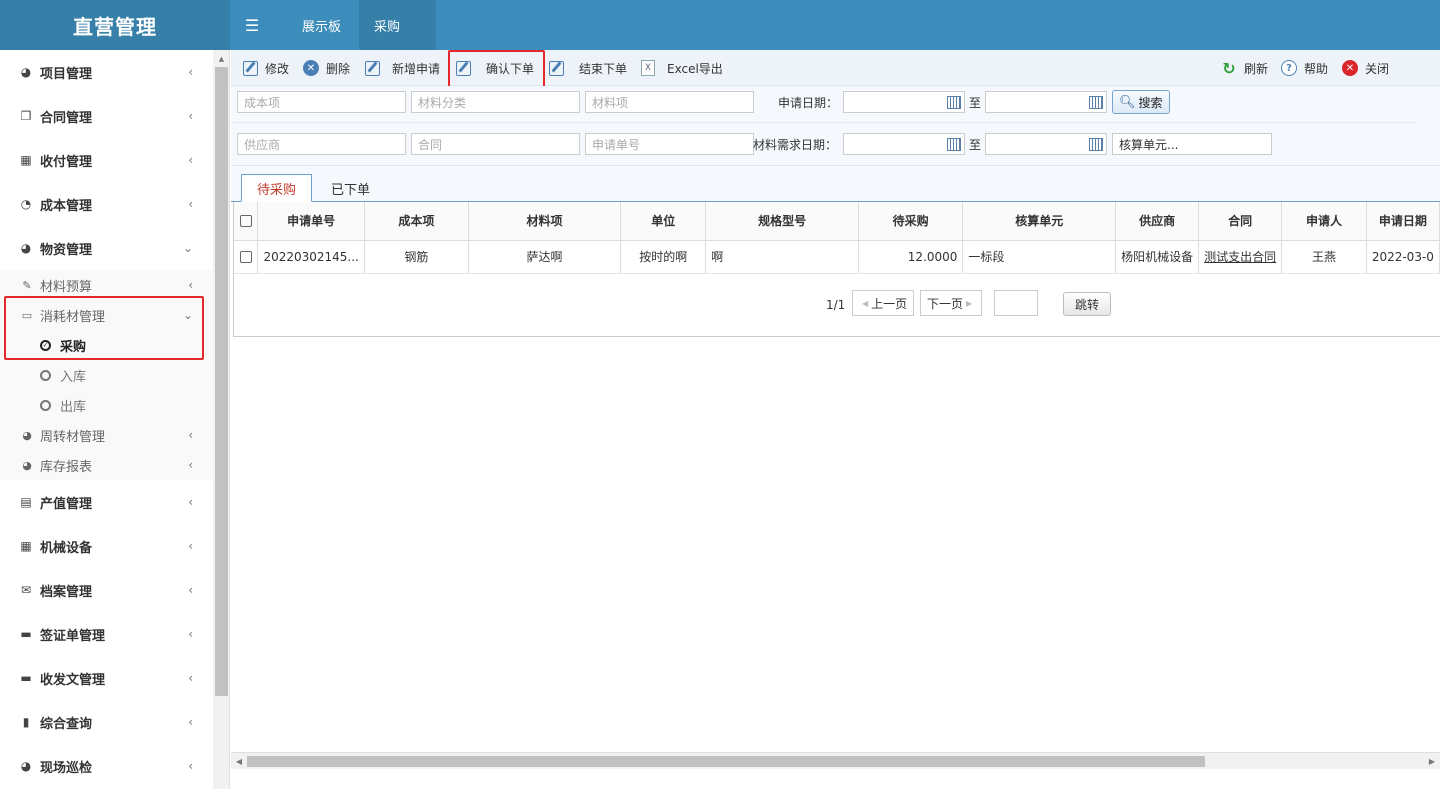 The image size is (1440, 789). Describe the element at coordinates (252, 25) in the screenshot. I see `hamburger-icon: ☰` at that location.